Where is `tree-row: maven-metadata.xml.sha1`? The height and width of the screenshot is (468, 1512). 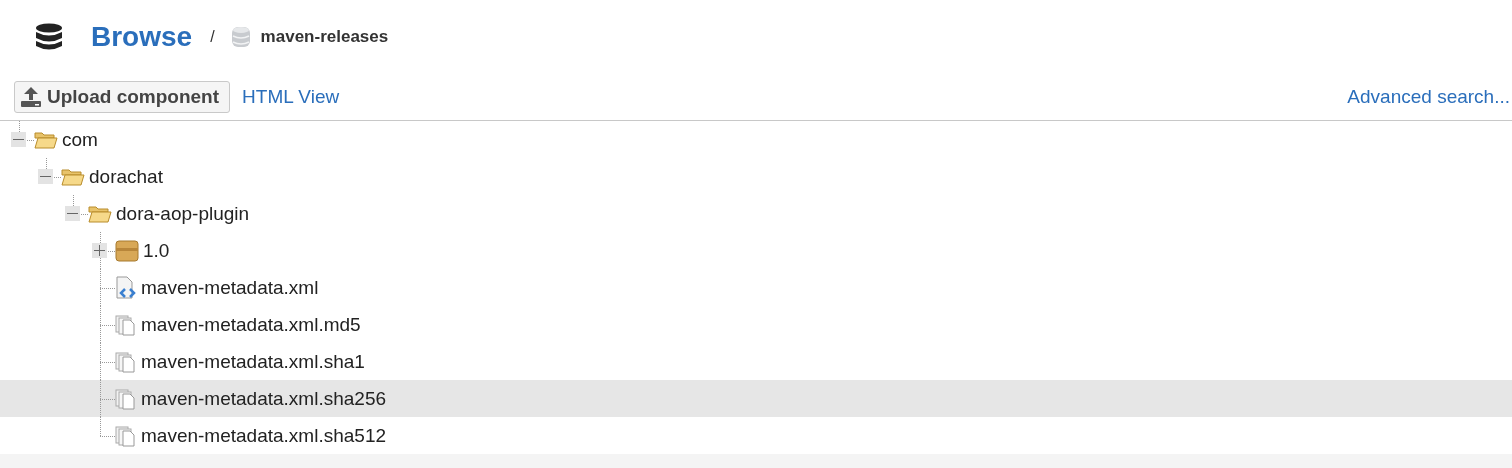
tree-row: maven-metadata.xml.sha1 is located at coordinates (756, 361).